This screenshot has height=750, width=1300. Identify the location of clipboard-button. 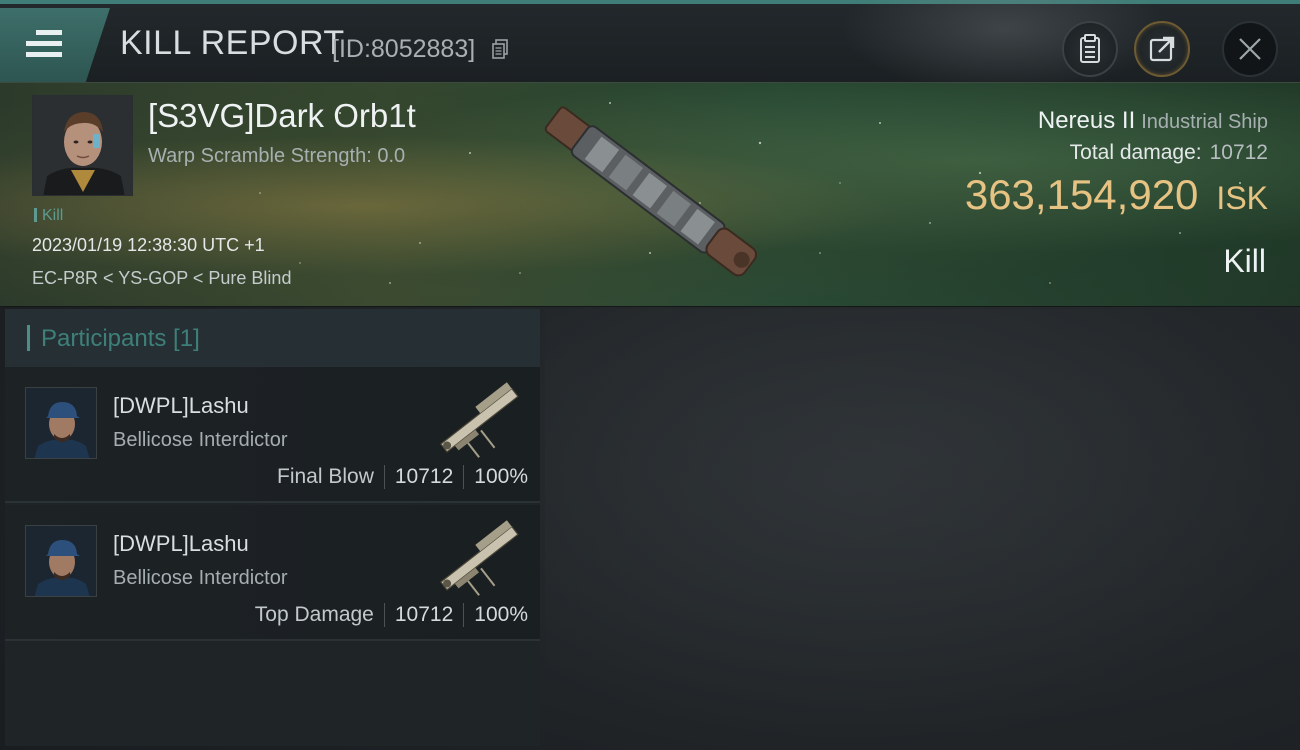
(1090, 49).